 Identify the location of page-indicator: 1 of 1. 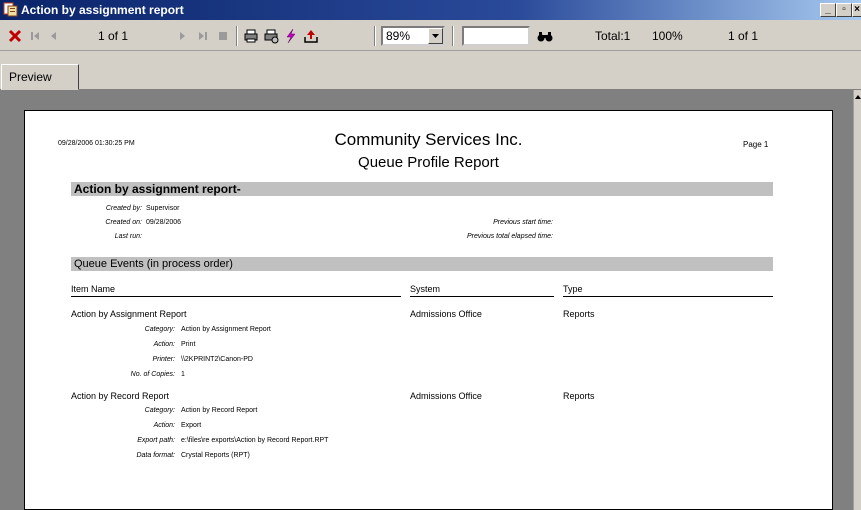
(113, 36).